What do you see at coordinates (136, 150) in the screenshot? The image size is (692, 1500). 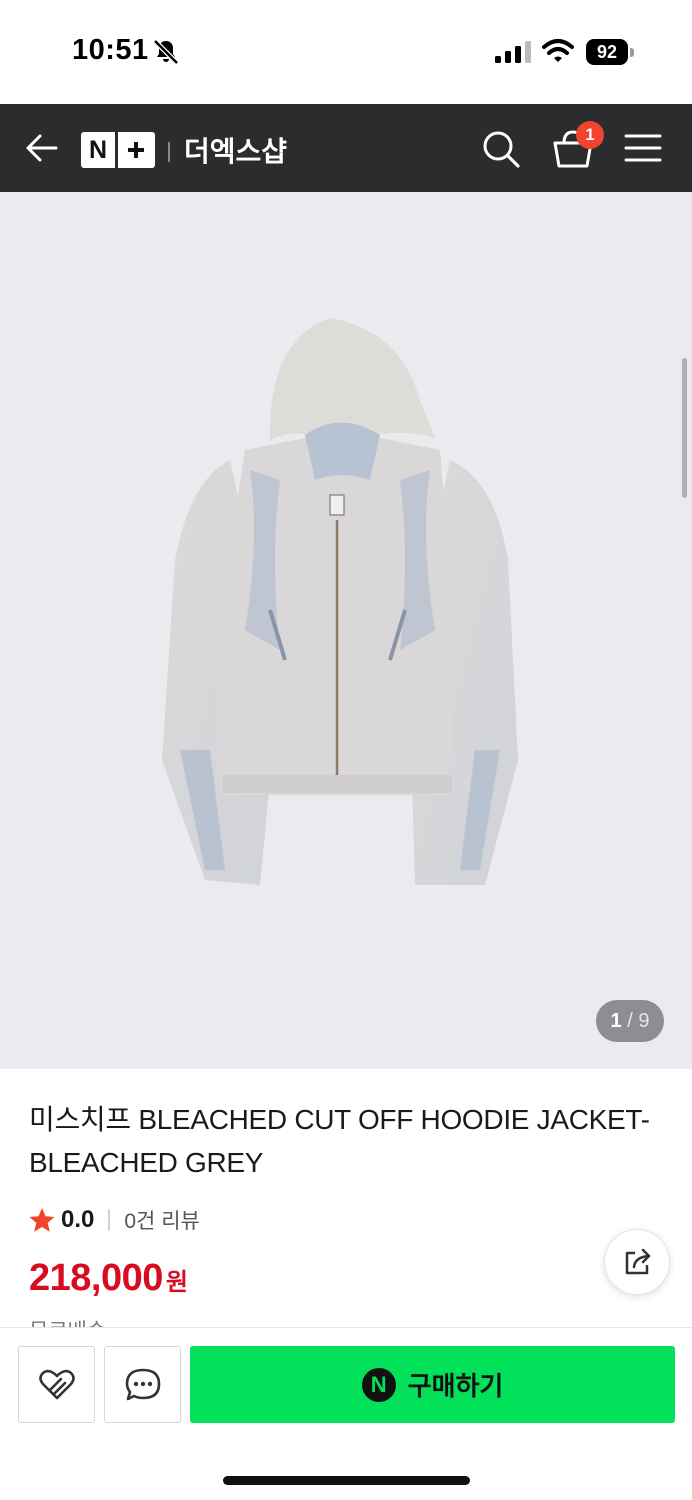 I see `logo-plus-icon` at bounding box center [136, 150].